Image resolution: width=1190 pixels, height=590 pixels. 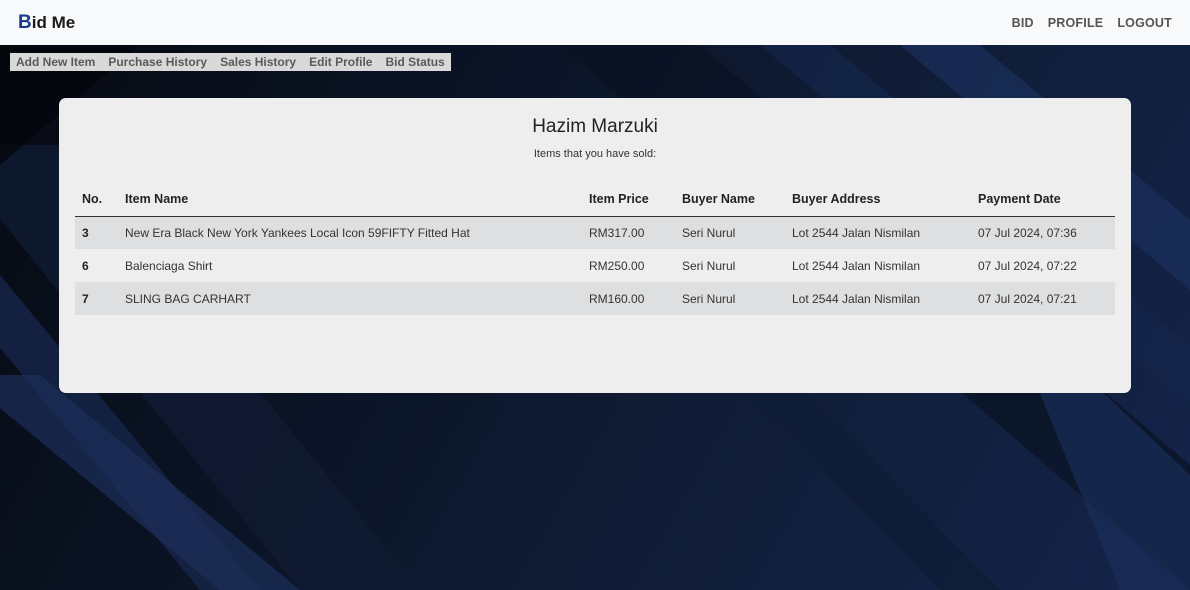 I want to click on brand-initial: B, so click(x=25, y=22).